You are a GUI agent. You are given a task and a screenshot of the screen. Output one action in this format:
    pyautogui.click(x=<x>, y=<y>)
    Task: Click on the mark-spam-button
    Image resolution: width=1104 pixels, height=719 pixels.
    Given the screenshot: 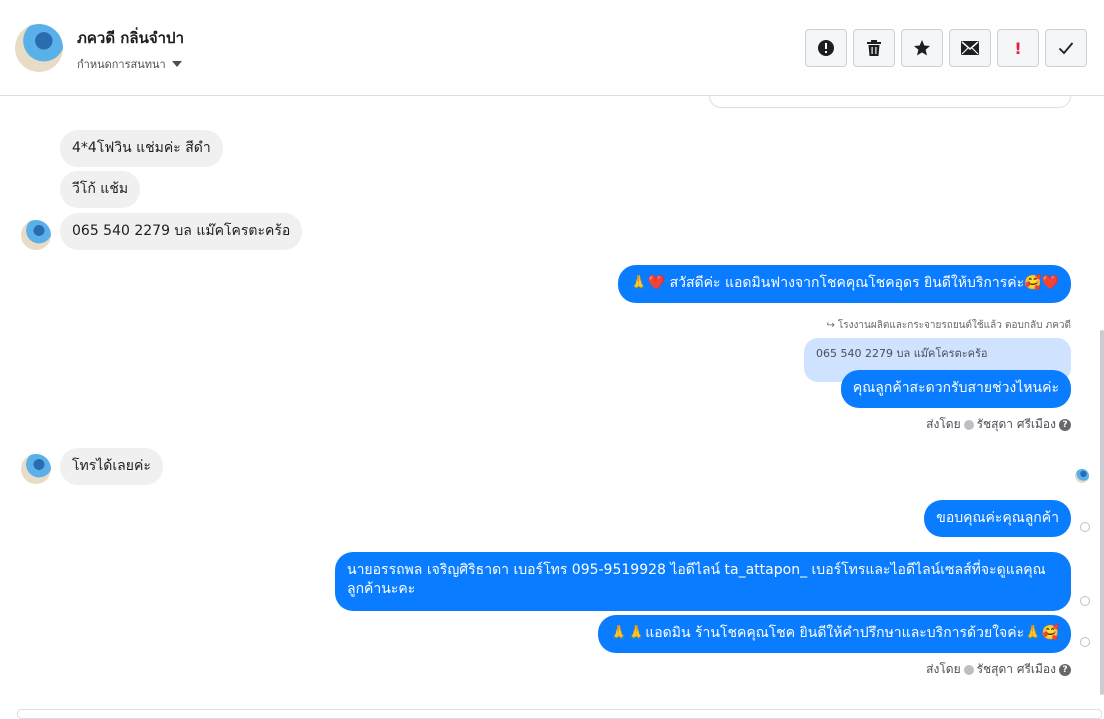 What is the action you would take?
    pyautogui.click(x=826, y=48)
    